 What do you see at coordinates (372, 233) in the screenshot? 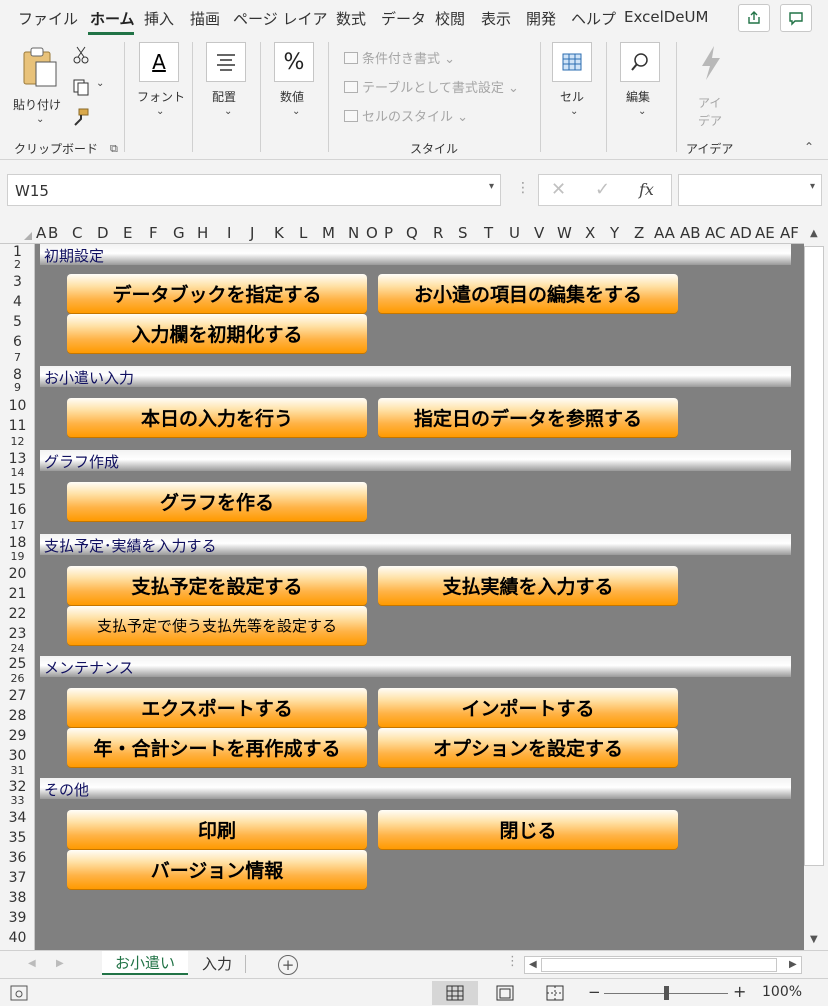
I see `column-header: O` at bounding box center [372, 233].